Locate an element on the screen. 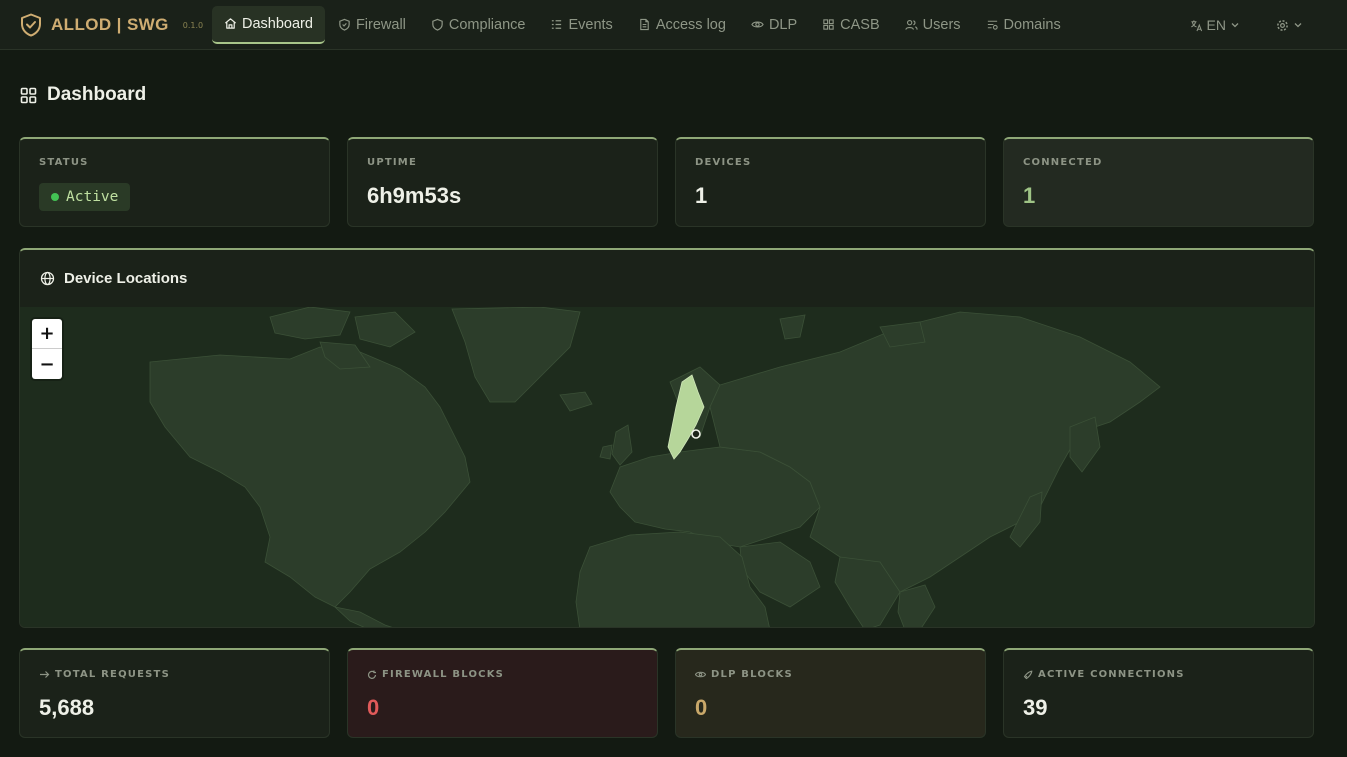  status-card: STATUS Active is located at coordinates (174, 182).